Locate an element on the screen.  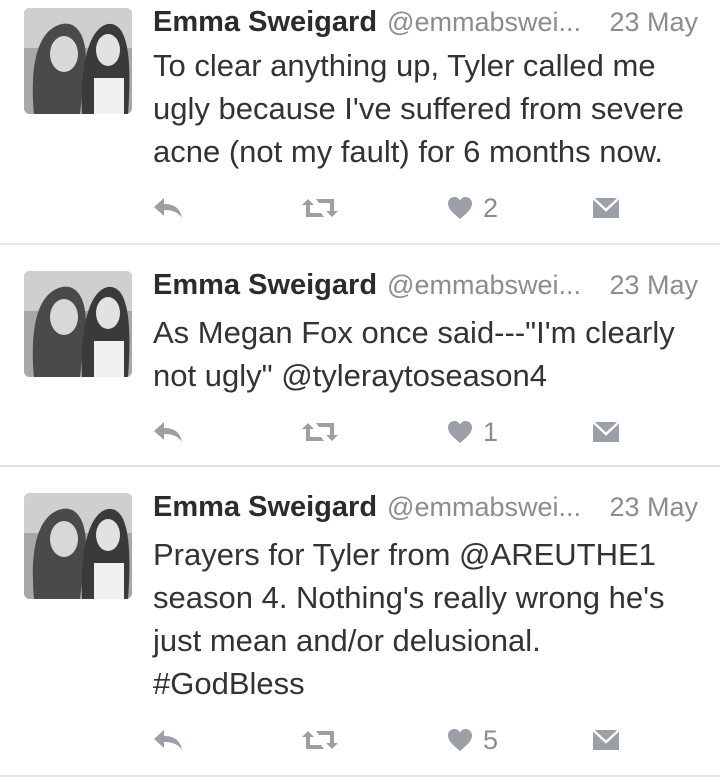
like-button: 2 is located at coordinates (472, 208).